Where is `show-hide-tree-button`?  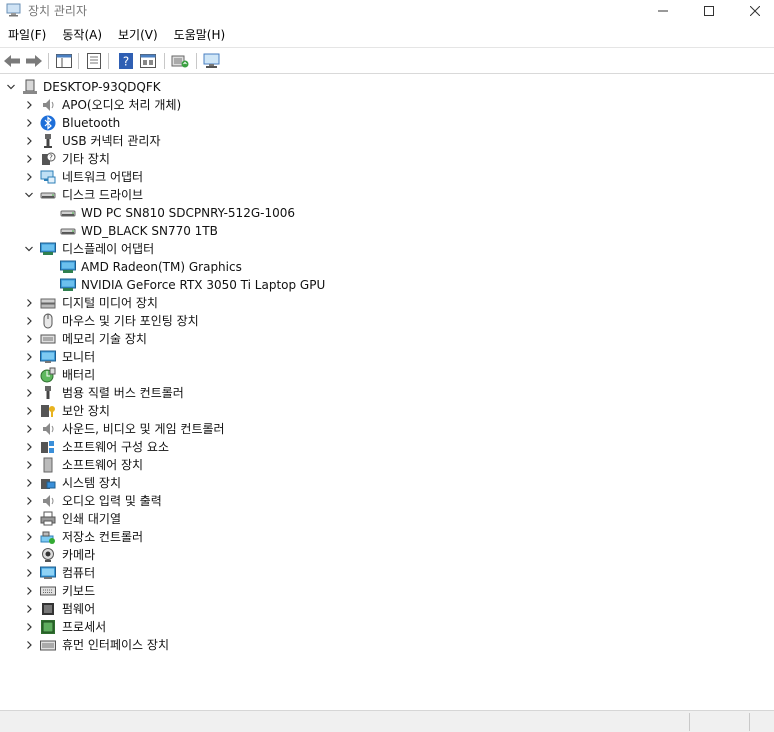 show-hide-tree-button is located at coordinates (64, 61).